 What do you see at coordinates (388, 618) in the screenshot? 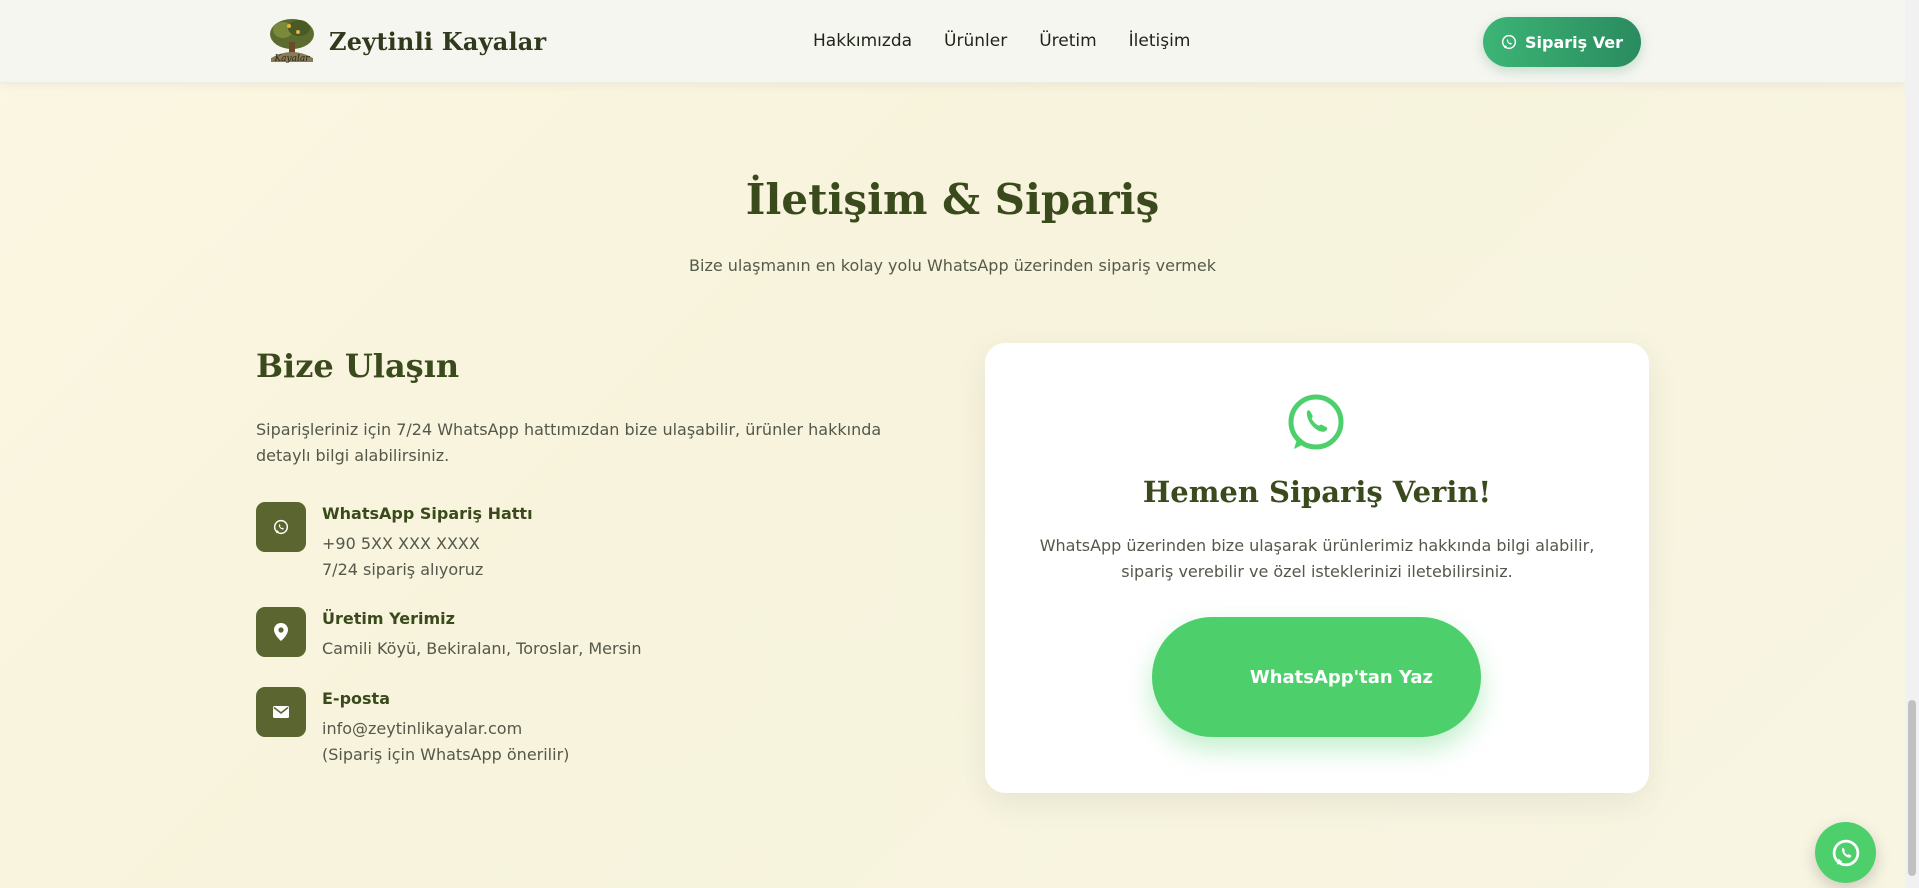
I see `contact-item-title: Üretim Yerimiz` at bounding box center [388, 618].